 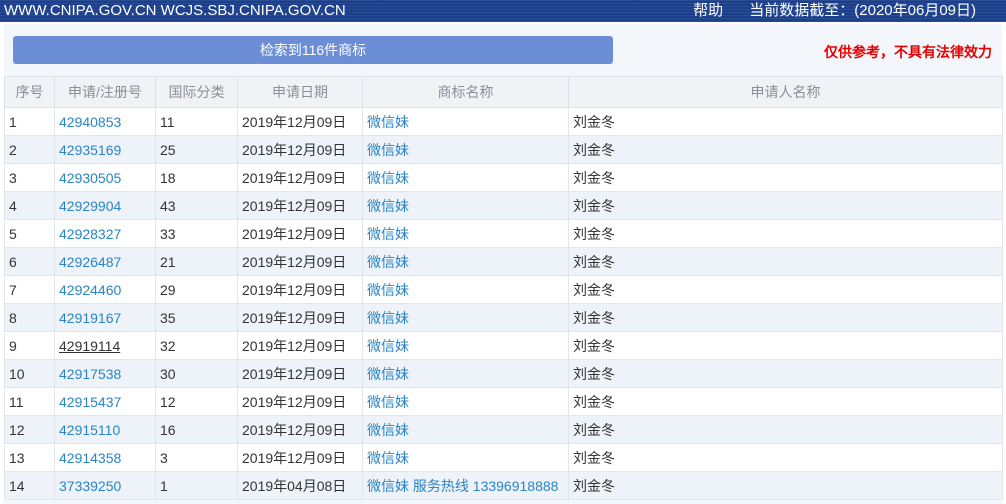 What do you see at coordinates (90, 122) in the screenshot?
I see `cell-reg-no-link: 42940853` at bounding box center [90, 122].